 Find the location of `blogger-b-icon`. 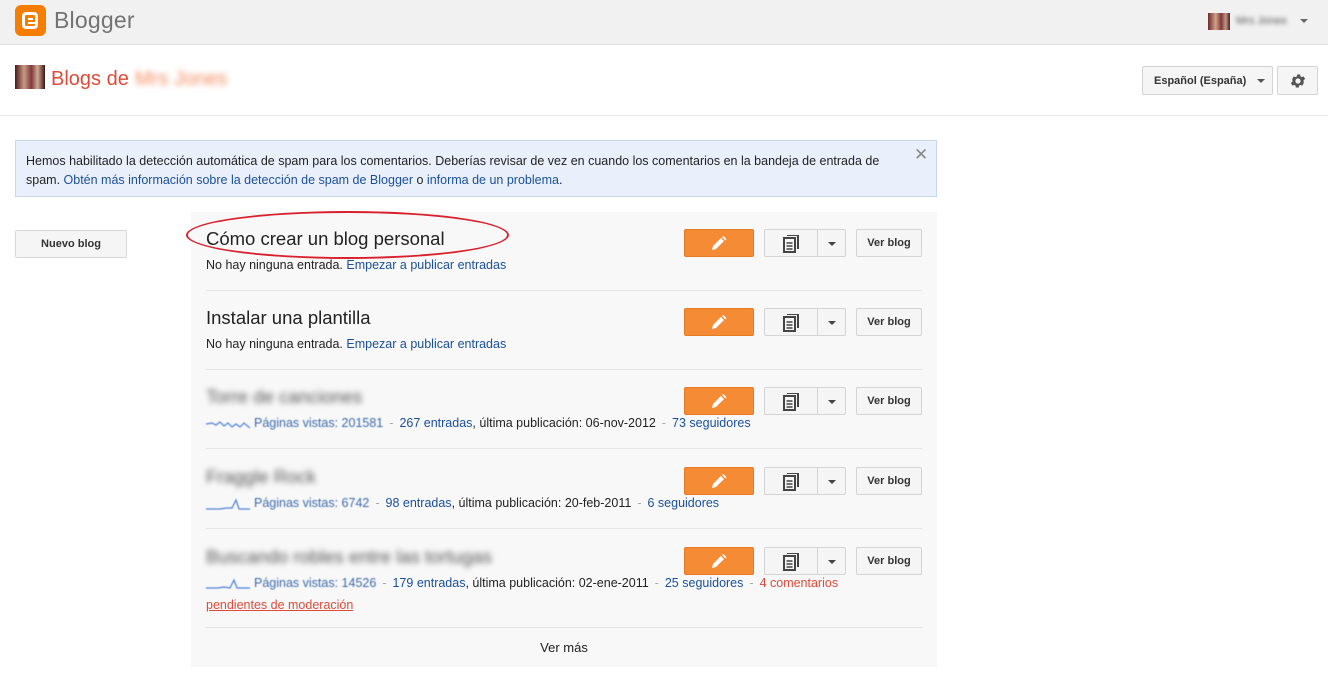

blogger-b-icon is located at coordinates (30, 20).